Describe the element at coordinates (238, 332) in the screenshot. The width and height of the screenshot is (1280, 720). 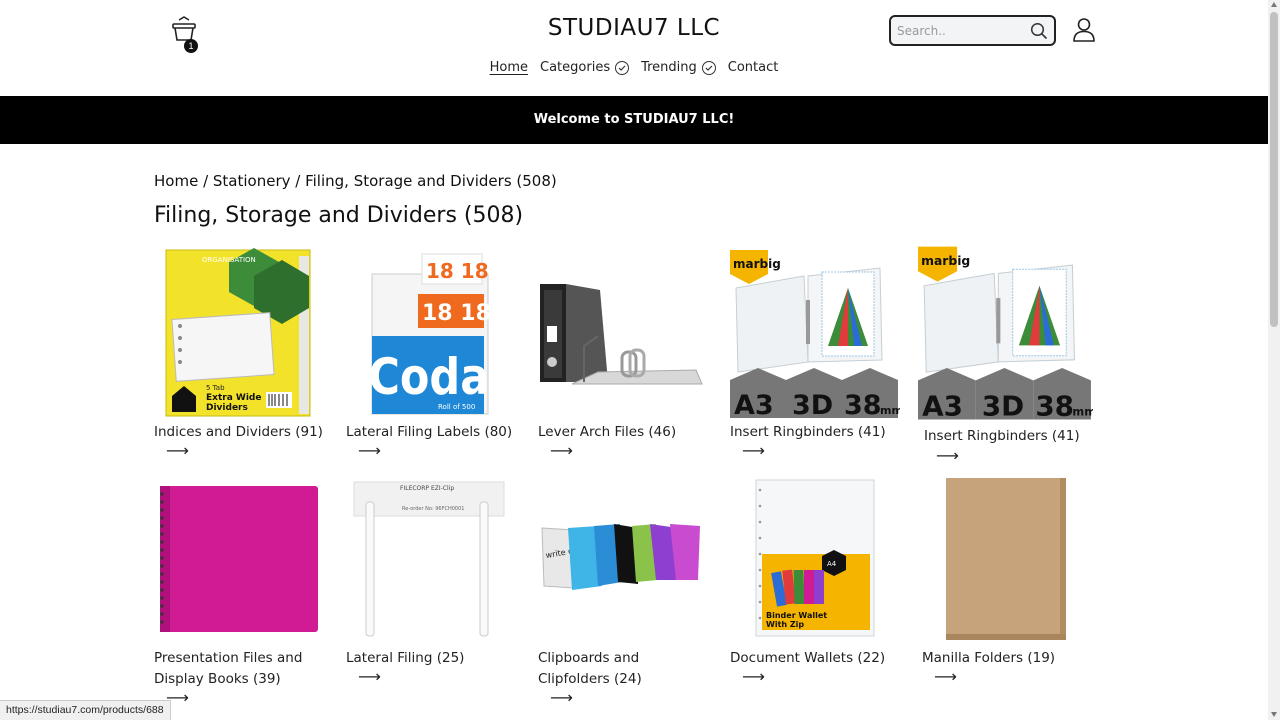
I see `dividers-product-image: ORGANISATION 5 Tab Extra Wide Dividers` at that location.